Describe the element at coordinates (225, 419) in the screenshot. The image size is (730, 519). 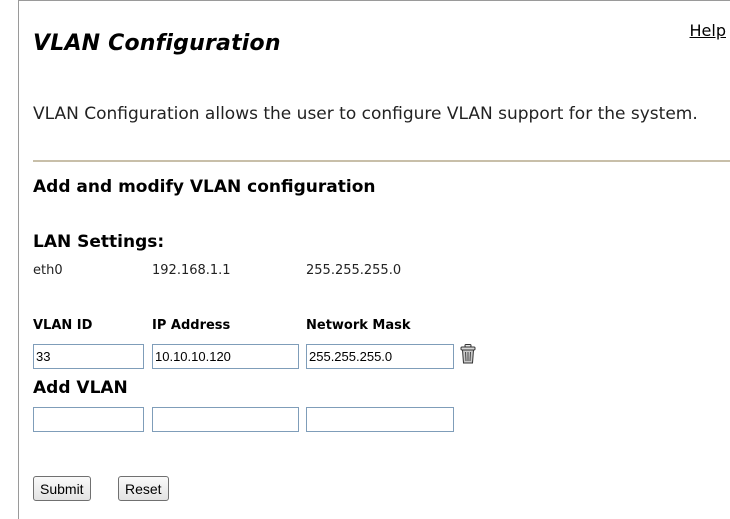
I see `new-vlan-ip-address-field` at that location.